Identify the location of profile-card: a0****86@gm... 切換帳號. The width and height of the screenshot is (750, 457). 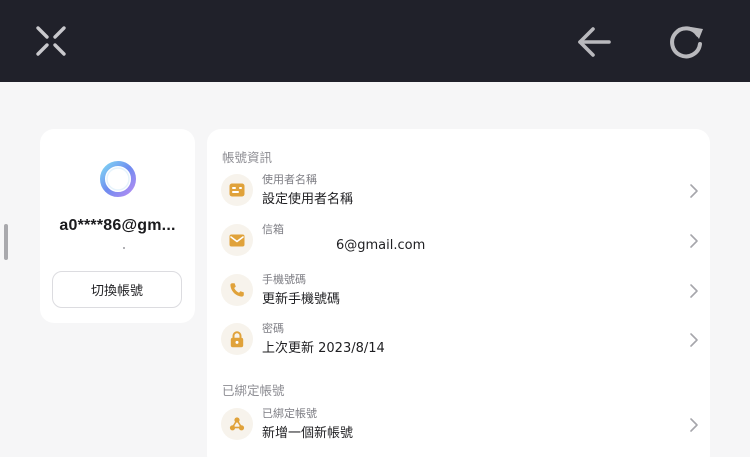
(117, 226).